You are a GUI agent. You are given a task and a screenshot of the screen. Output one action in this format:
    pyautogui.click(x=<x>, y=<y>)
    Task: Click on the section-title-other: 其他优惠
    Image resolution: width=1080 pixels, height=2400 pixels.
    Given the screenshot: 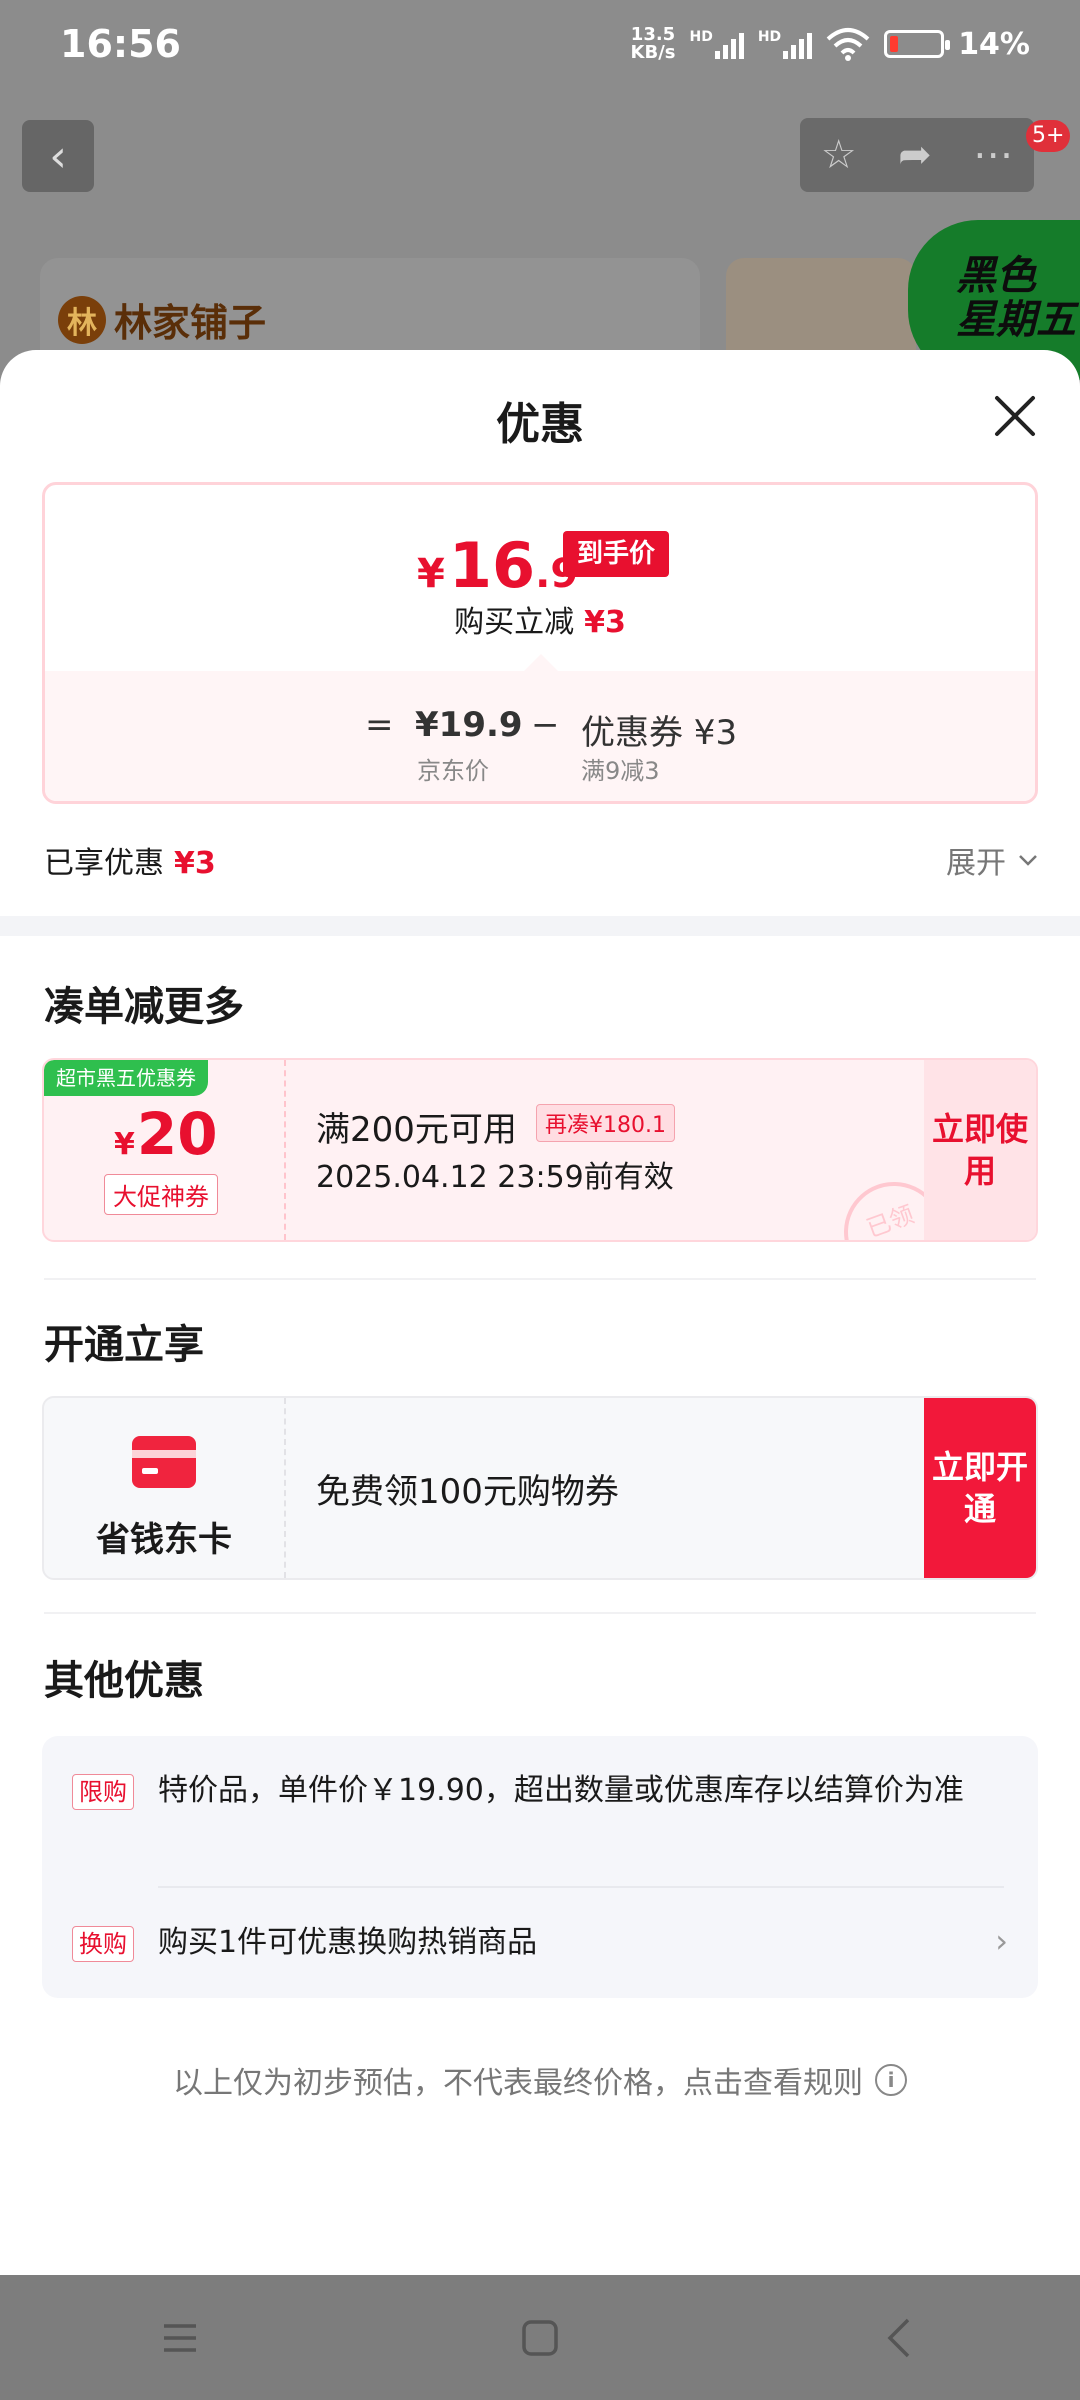 What is the action you would take?
    pyautogui.click(x=124, y=1681)
    